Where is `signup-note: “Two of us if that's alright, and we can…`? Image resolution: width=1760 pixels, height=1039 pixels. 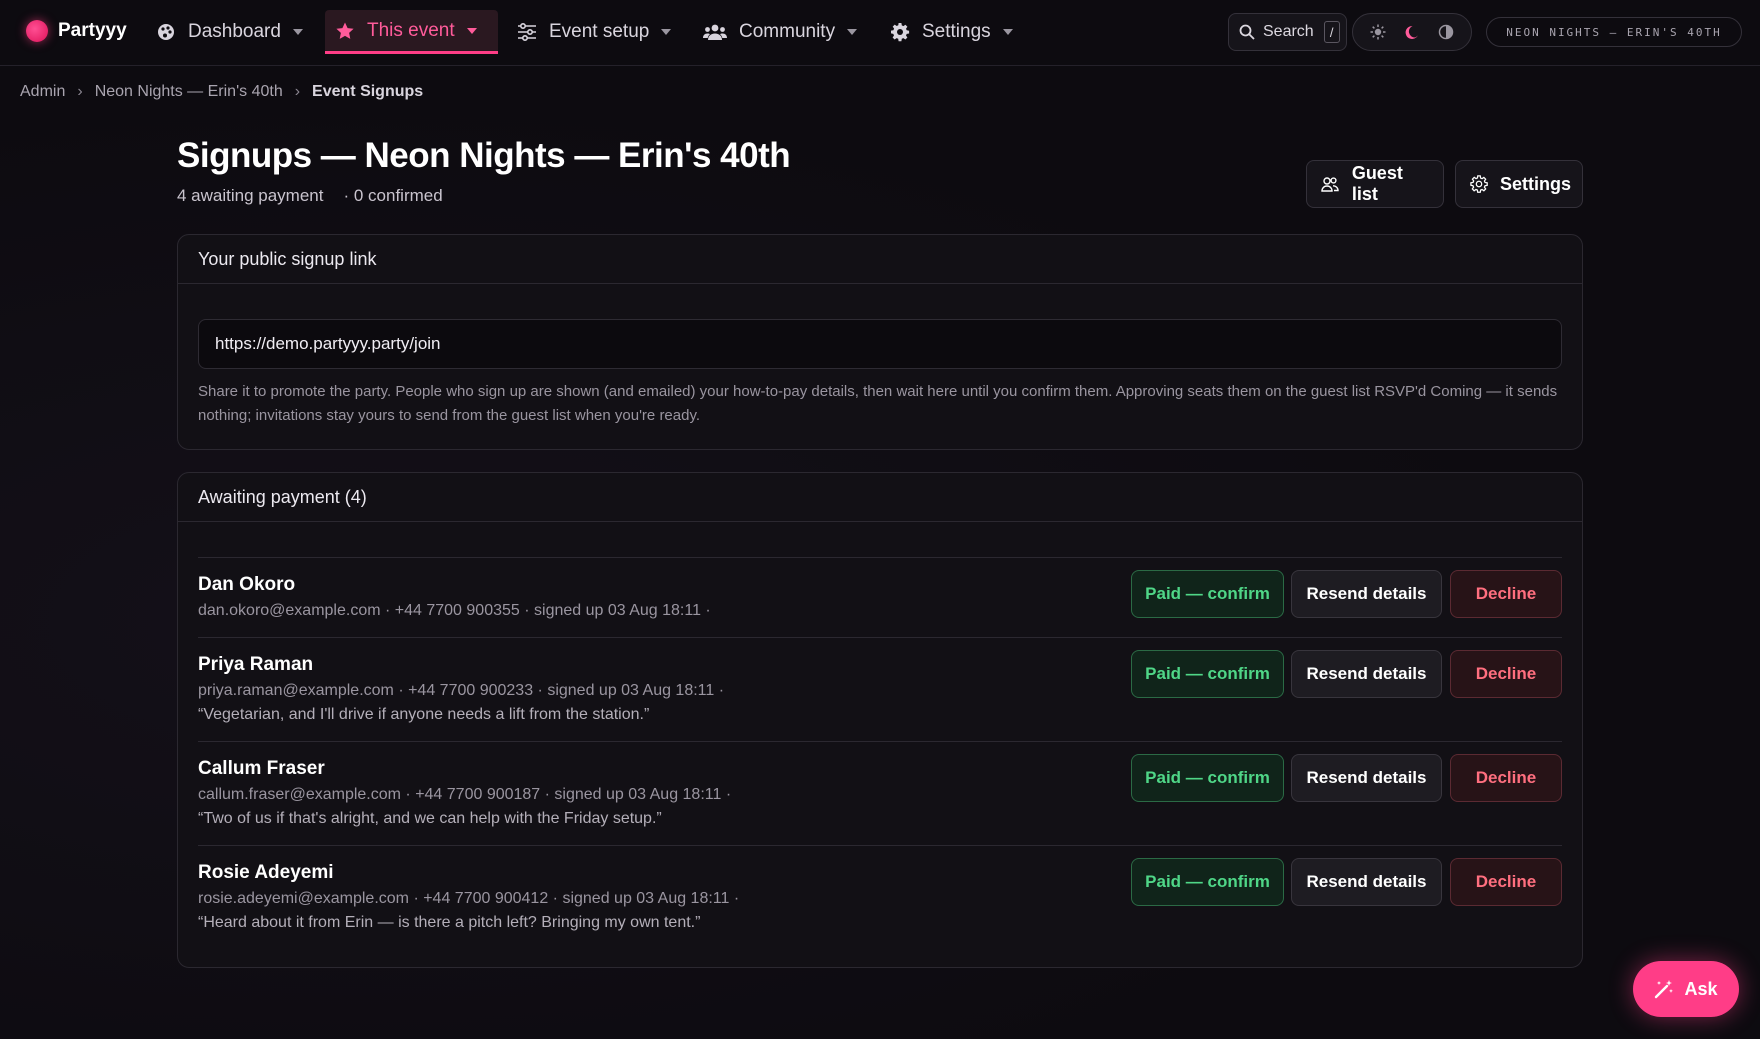
signup-note: “Two of us if that's alright, and we can… is located at coordinates (430, 818).